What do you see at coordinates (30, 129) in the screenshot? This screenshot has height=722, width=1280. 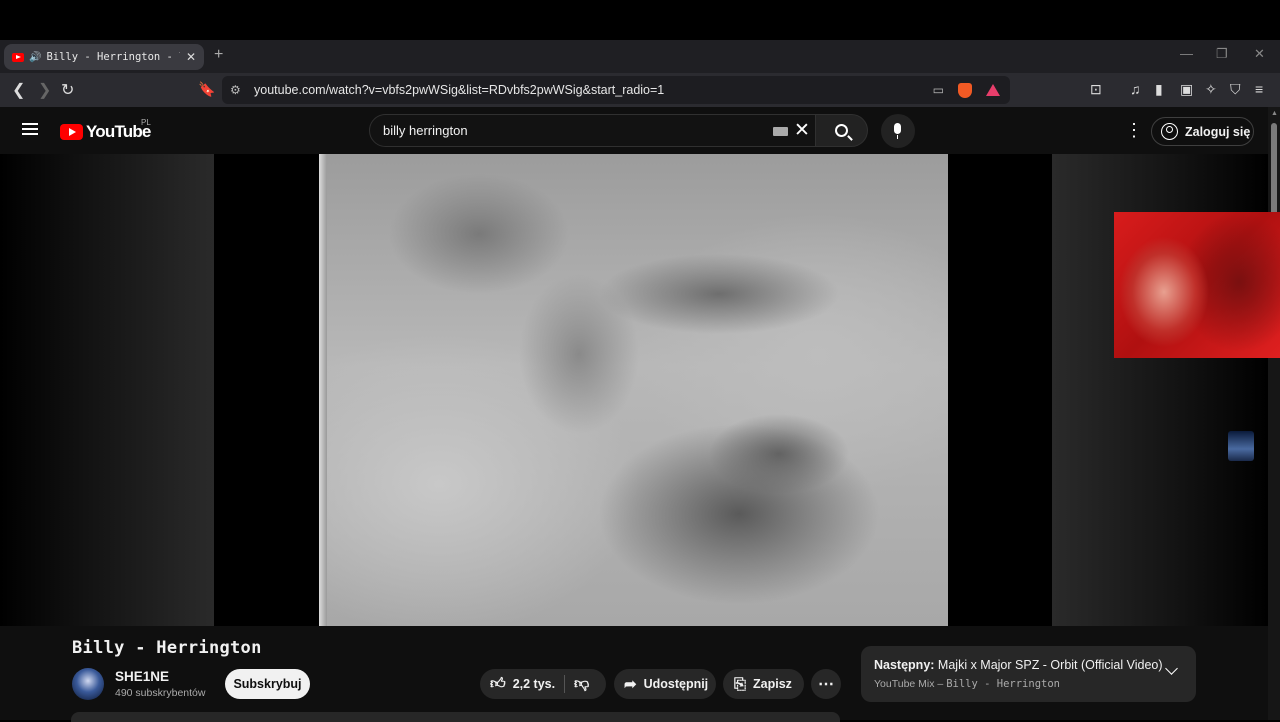 I see `hamburger-menu-icon` at bounding box center [30, 129].